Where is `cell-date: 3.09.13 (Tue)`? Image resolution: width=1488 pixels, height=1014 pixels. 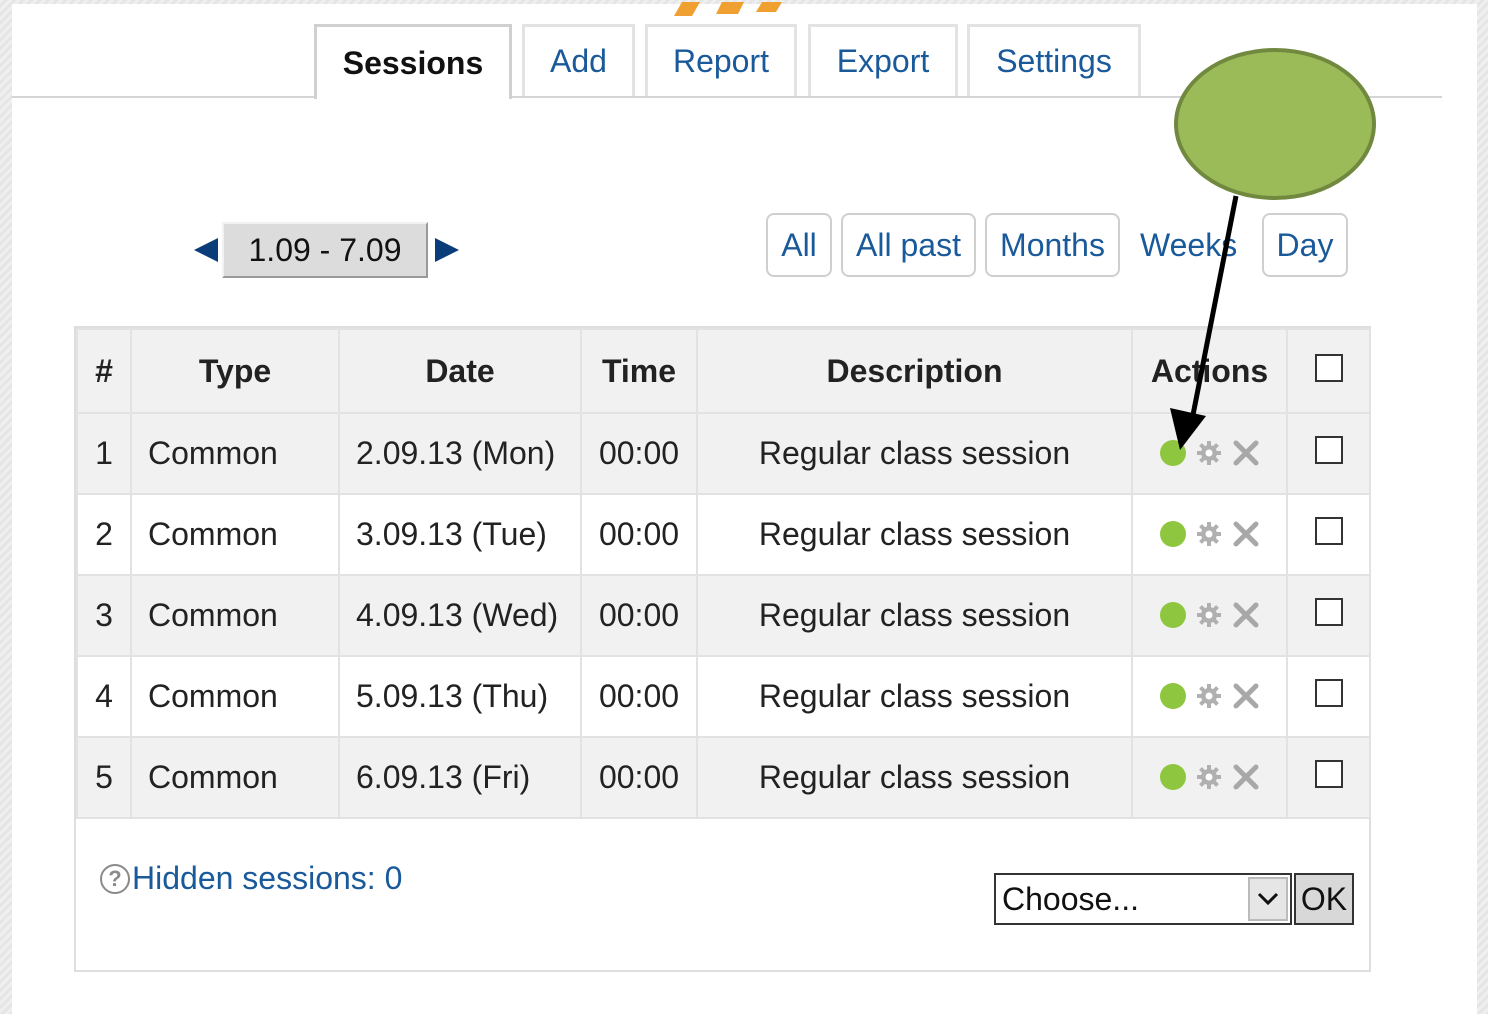
cell-date: 3.09.13 (Tue) is located at coordinates (460, 534).